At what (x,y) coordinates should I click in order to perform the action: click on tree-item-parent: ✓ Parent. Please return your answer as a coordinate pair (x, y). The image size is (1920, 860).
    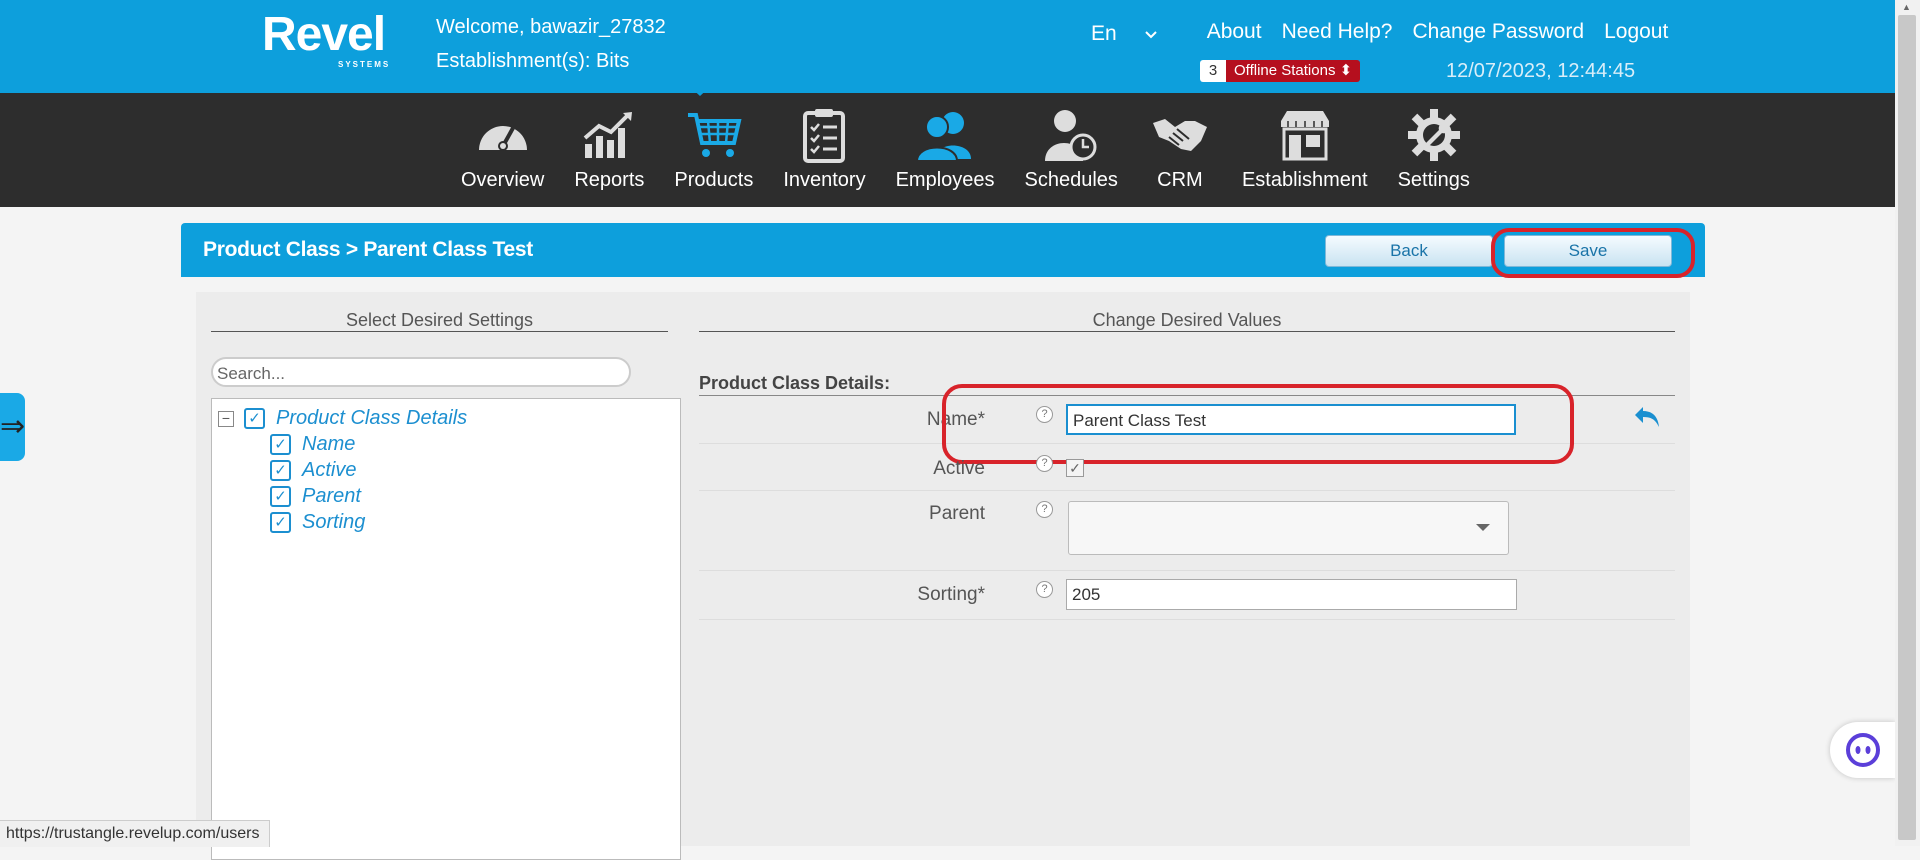
    Looking at the image, I should click on (315, 496).